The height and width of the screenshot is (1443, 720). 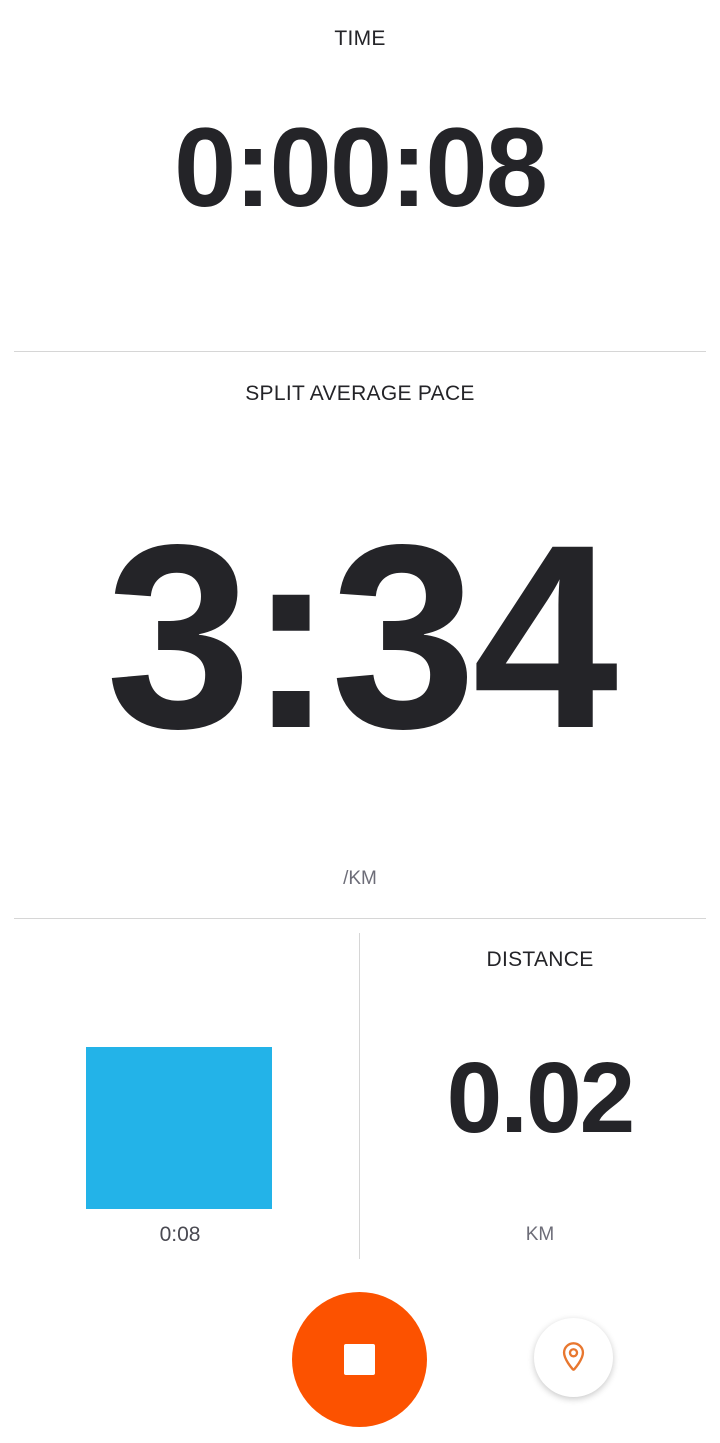 I want to click on distance-value: 0.02, so click(x=541, y=1098).